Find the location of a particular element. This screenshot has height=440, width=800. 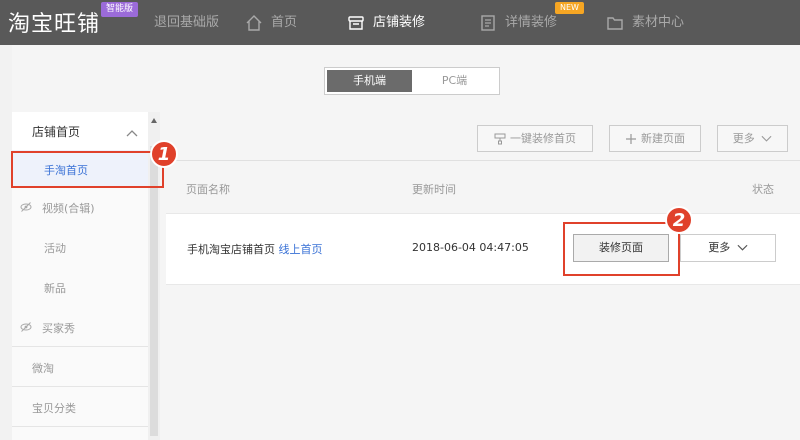

nav-home: 首页 is located at coordinates (271, 22).